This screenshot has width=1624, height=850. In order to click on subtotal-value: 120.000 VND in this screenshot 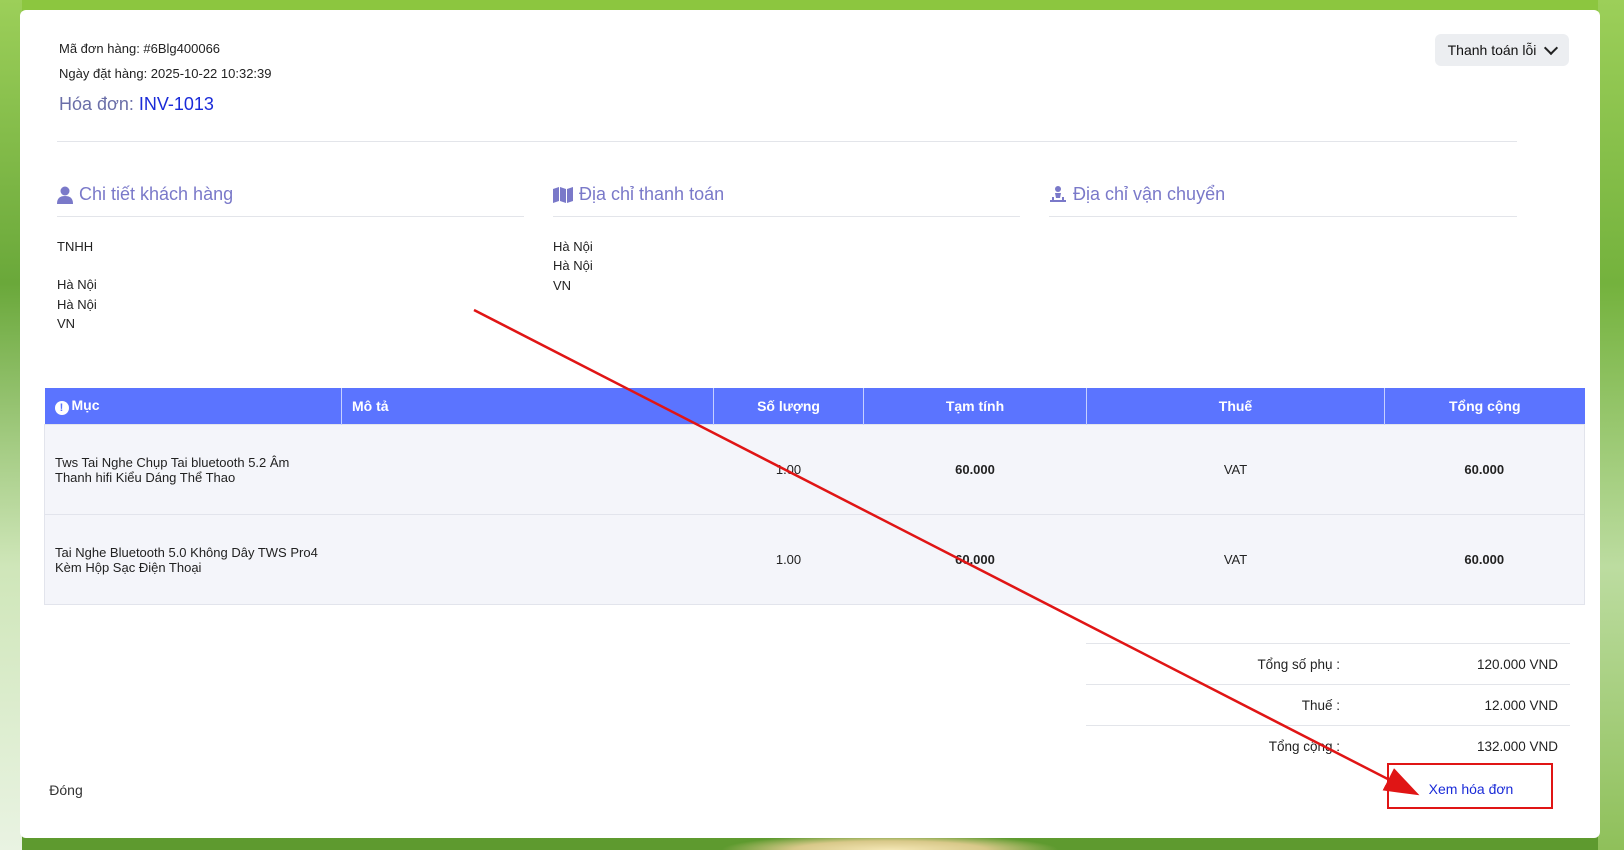, I will do `click(1517, 664)`.